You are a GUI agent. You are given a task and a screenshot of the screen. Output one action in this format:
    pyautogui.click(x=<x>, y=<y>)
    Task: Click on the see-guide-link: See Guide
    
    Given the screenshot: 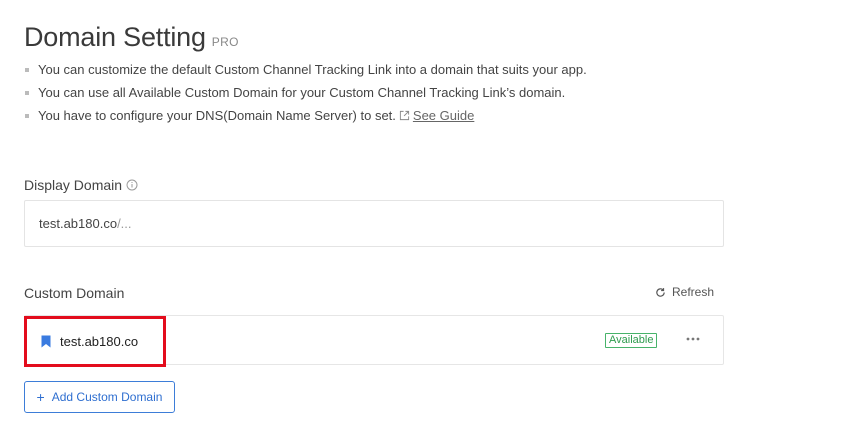 What is the action you would take?
    pyautogui.click(x=443, y=116)
    